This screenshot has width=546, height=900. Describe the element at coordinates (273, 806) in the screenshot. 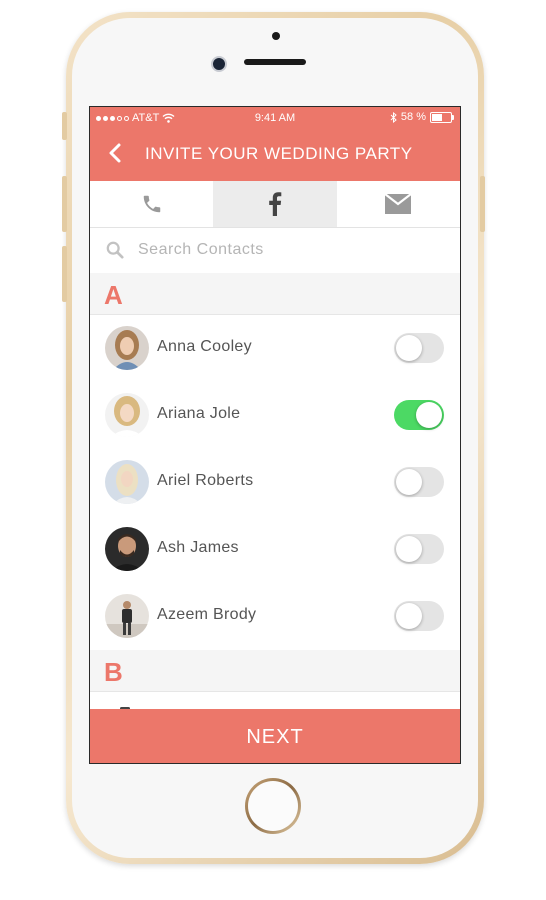

I see `home-button` at that location.